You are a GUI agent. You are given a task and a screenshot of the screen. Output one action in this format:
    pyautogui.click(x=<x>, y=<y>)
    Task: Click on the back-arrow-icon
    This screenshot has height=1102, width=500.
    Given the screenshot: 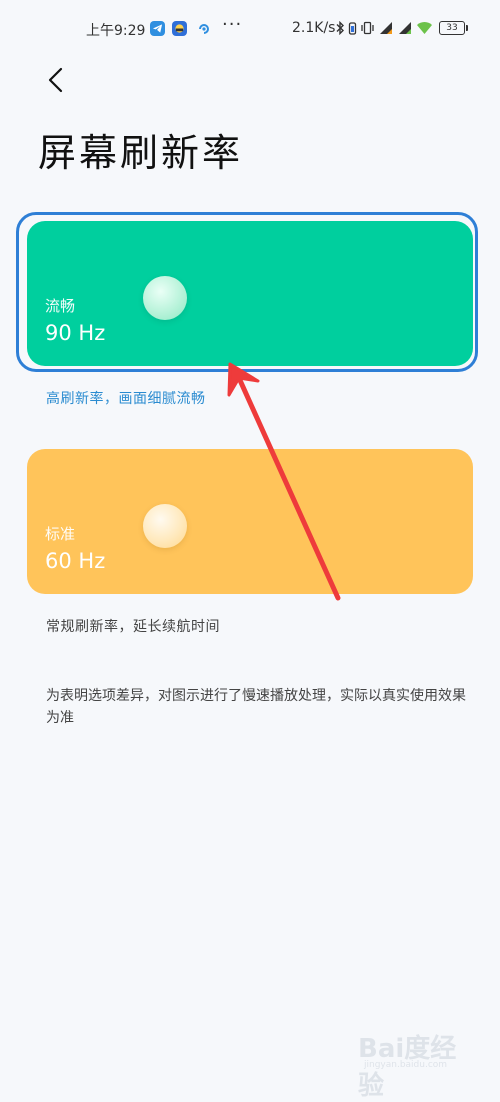 What is the action you would take?
    pyautogui.click(x=55, y=80)
    